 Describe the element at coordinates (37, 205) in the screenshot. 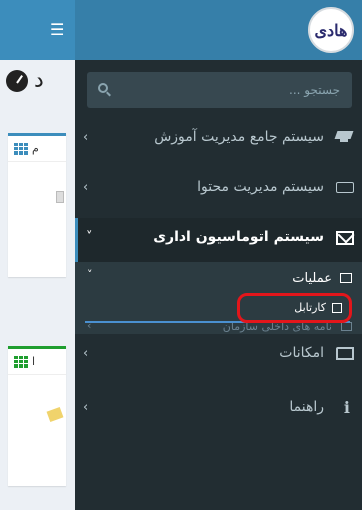

I see `content-box-1: م` at that location.